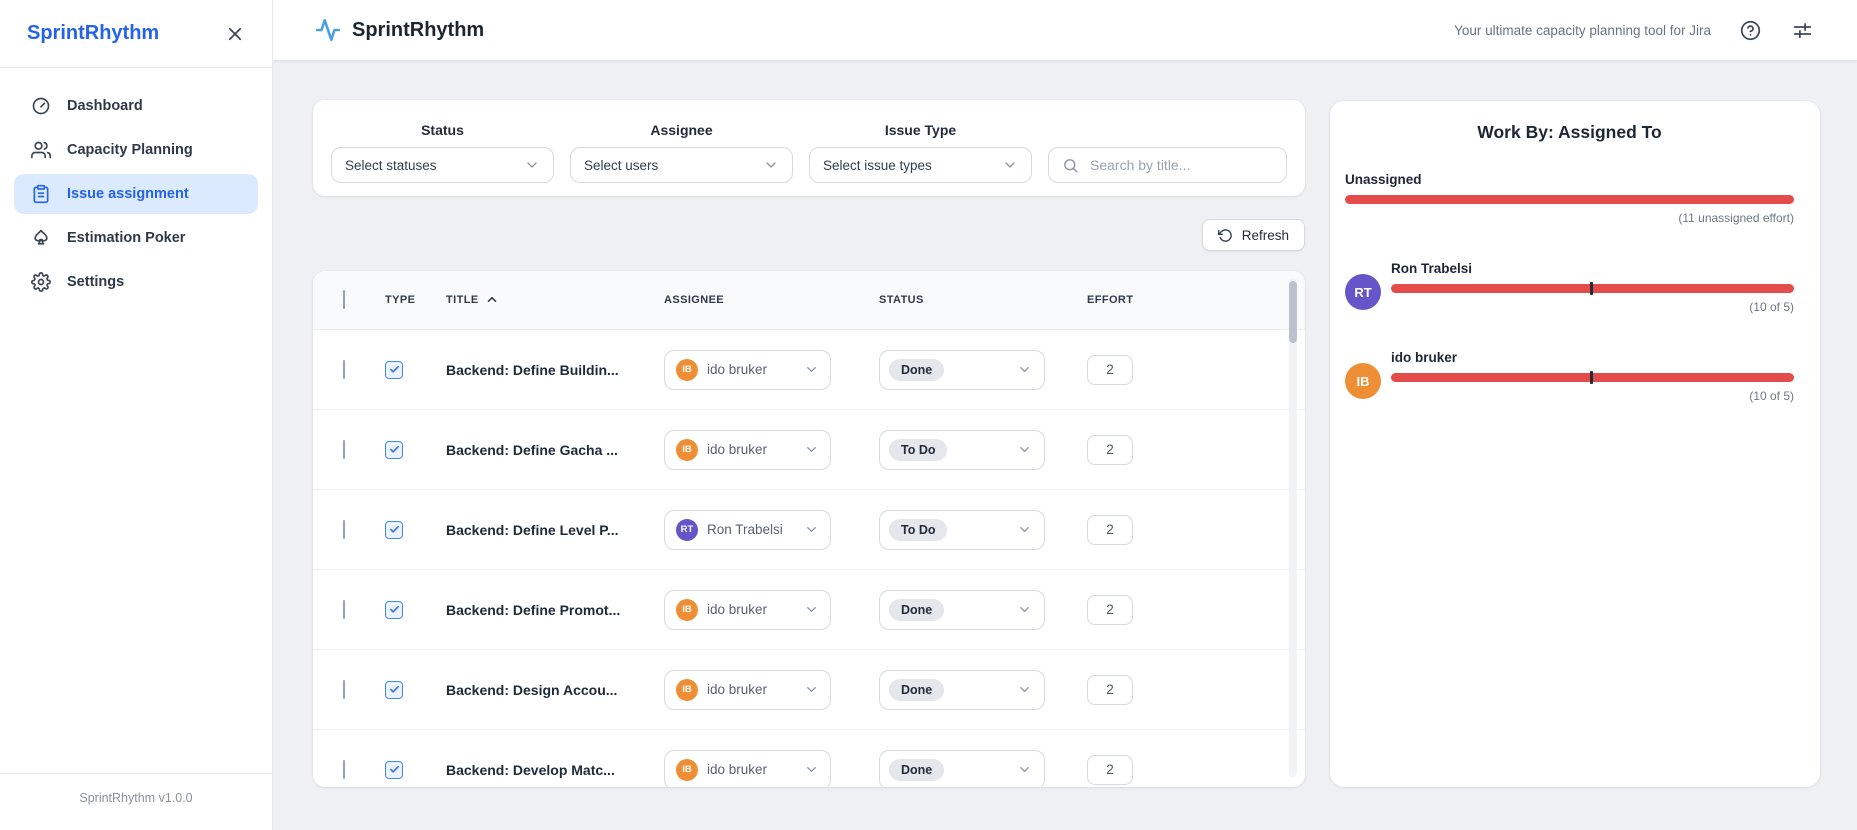 The image size is (1857, 830). What do you see at coordinates (1802, 30) in the screenshot?
I see `preferences-button` at bounding box center [1802, 30].